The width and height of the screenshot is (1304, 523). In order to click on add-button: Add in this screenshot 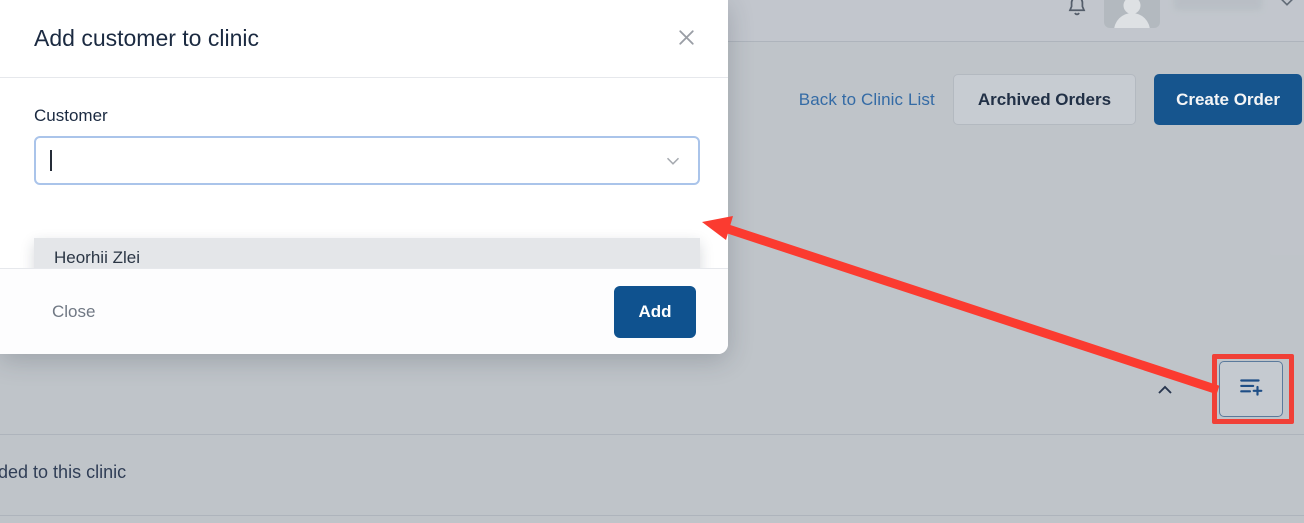, I will do `click(655, 311)`.